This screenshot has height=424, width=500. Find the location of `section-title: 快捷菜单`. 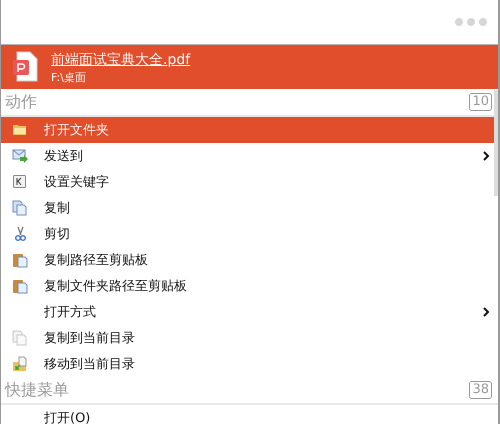

section-title: 快捷菜单 is located at coordinates (37, 390).